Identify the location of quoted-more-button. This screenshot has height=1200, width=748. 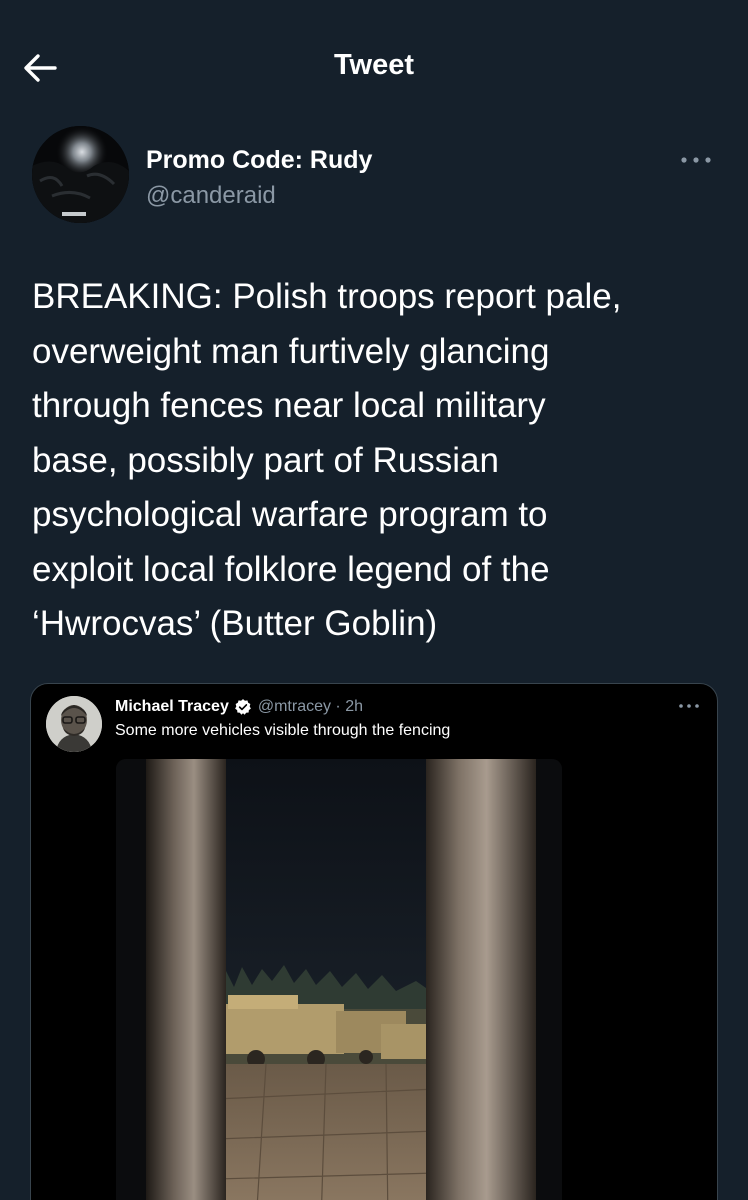
(689, 706).